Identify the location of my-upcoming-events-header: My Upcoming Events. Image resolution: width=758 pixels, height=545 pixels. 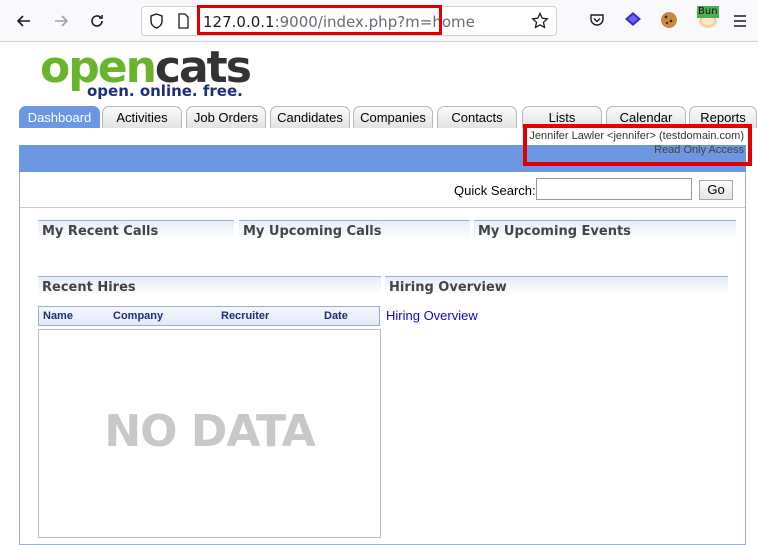
(605, 230).